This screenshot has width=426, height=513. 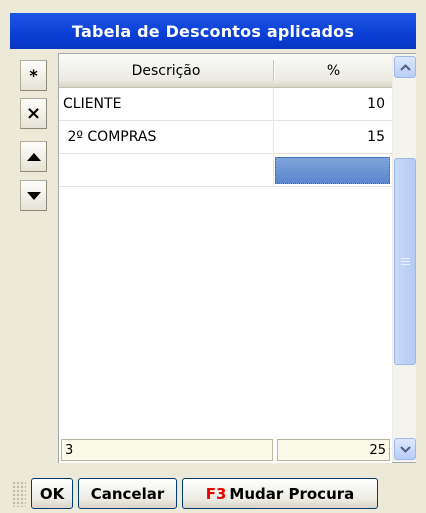 What do you see at coordinates (333, 450) in the screenshot?
I see `percent-total: 25` at bounding box center [333, 450].